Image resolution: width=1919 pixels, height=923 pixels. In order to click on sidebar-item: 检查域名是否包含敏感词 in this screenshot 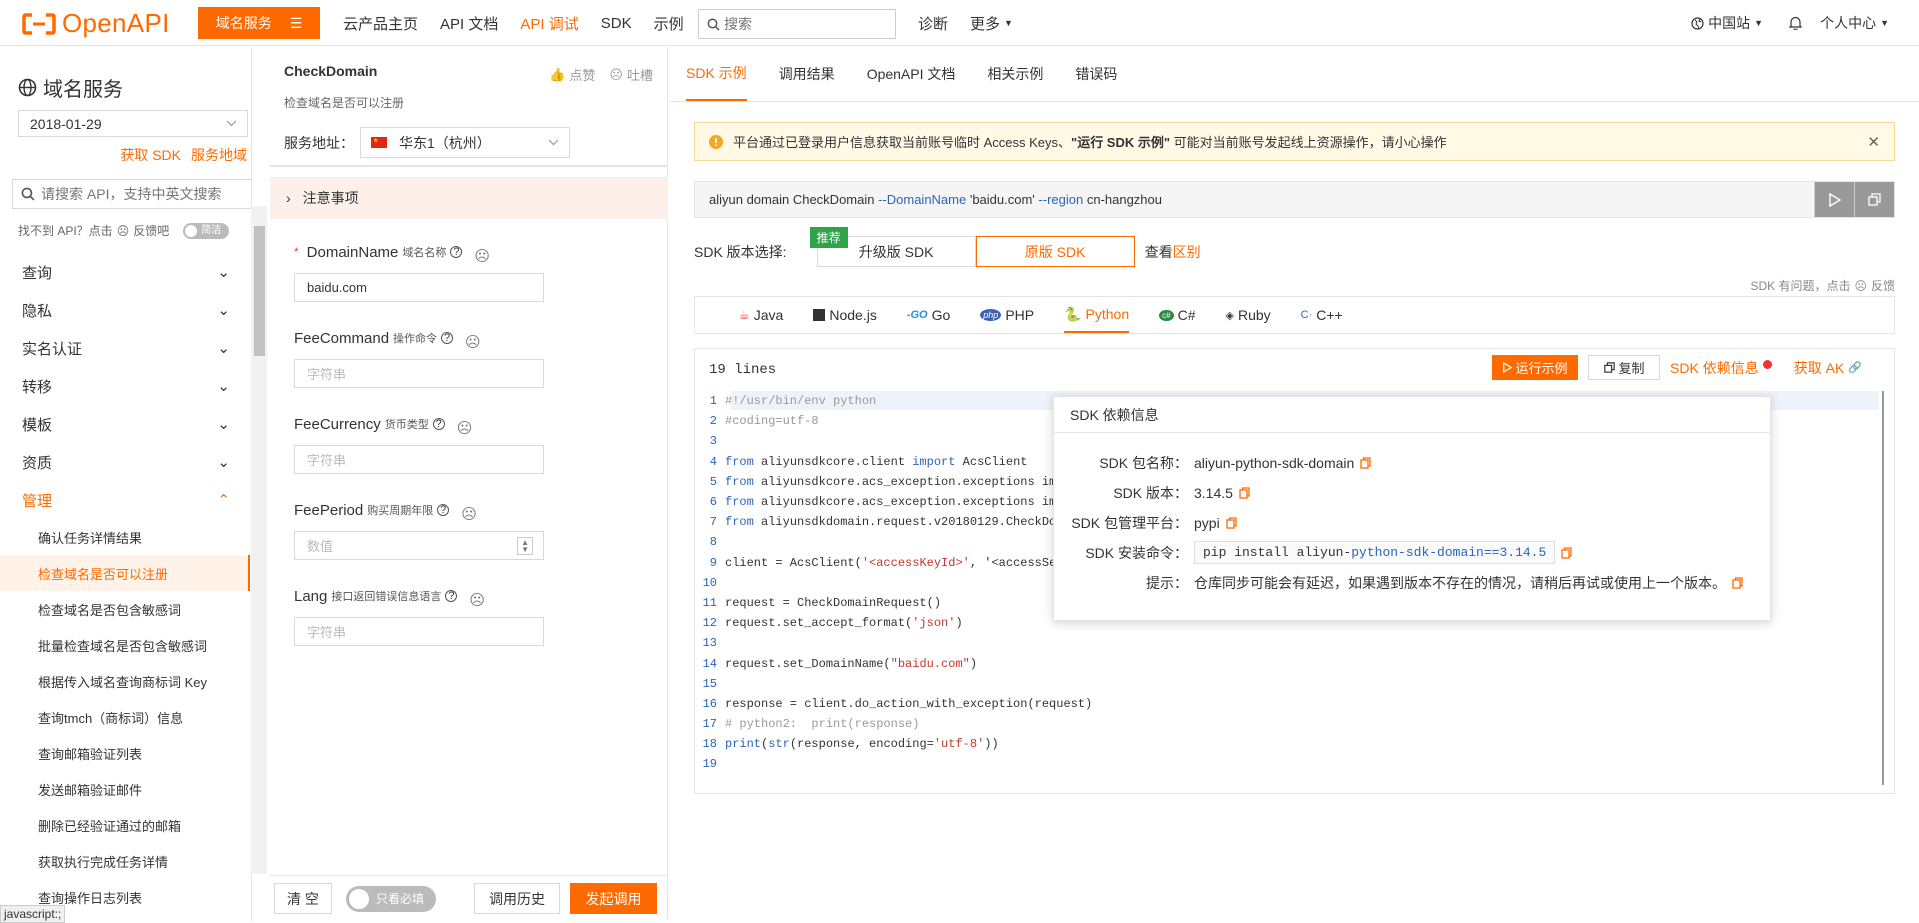, I will do `click(125, 609)`.